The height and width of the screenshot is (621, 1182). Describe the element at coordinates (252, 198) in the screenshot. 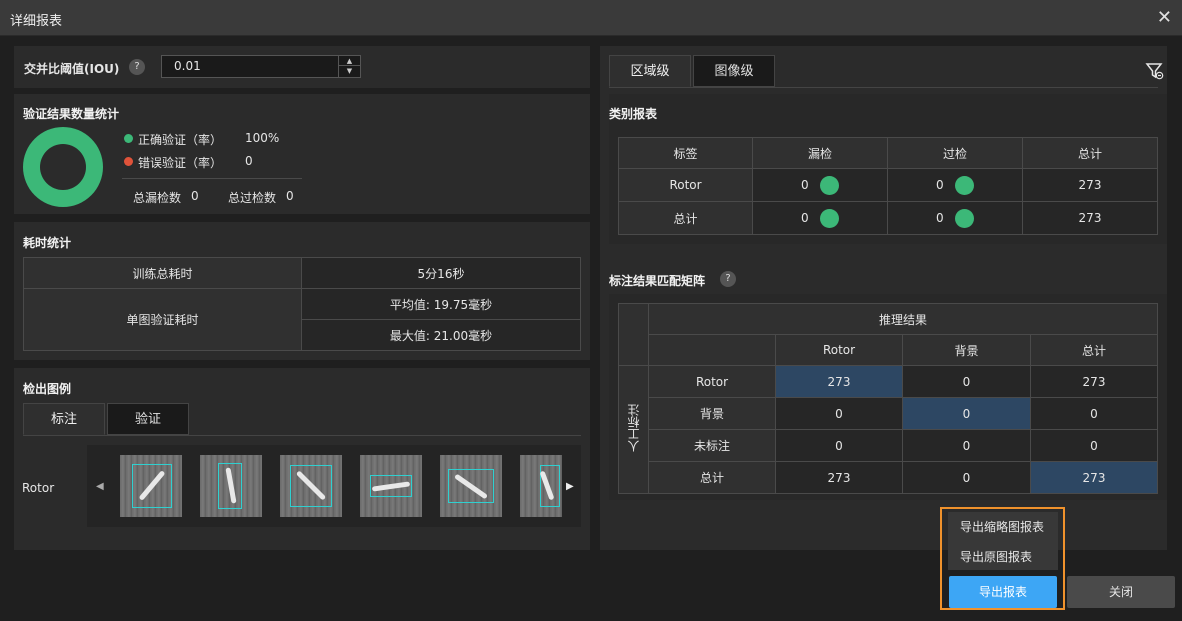

I see `over-label: 总过检数` at that location.